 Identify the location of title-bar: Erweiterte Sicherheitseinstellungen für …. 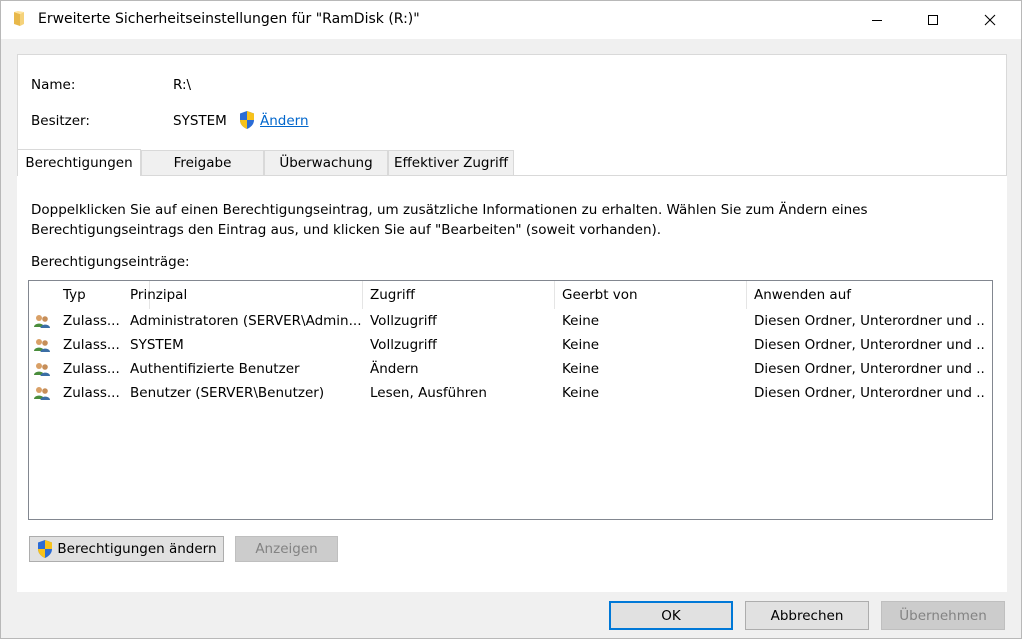
(511, 20).